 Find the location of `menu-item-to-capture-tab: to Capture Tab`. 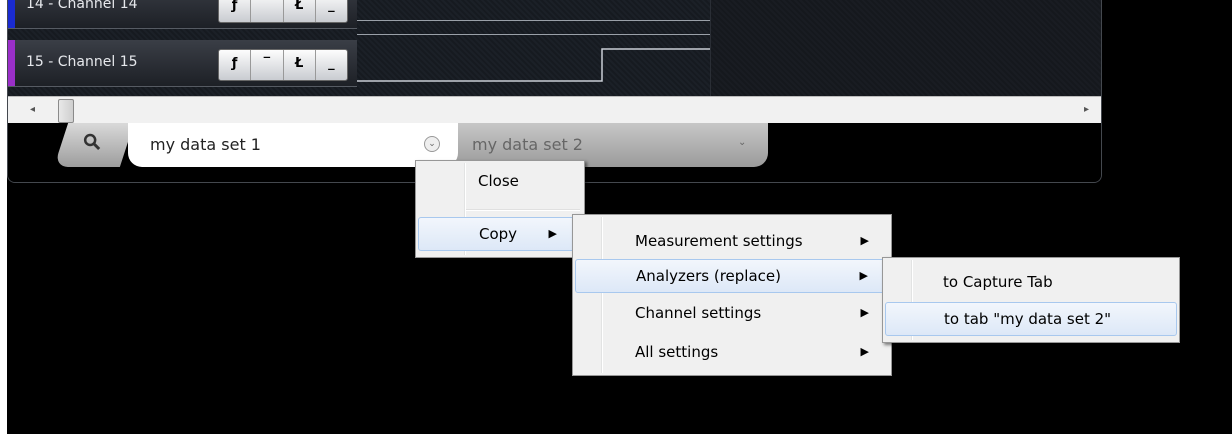

menu-item-to-capture-tab: to Capture Tab is located at coordinates (1031, 282).